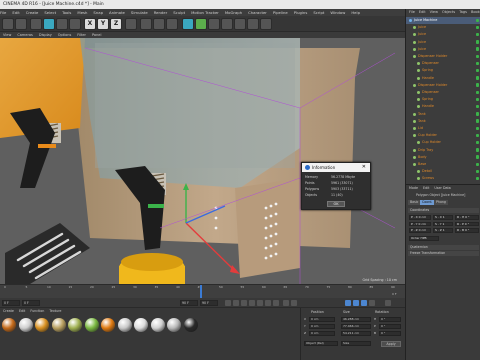 The width and height of the screenshot is (480, 360). What do you see at coordinates (414, 202) in the screenshot?
I see `tab-basic: Basic` at bounding box center [414, 202].